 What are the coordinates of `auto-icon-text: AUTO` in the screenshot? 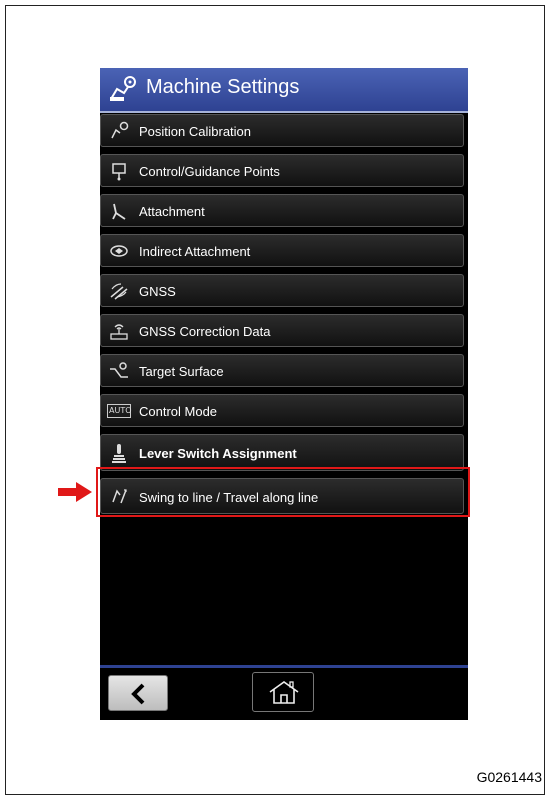 It's located at (120, 410).